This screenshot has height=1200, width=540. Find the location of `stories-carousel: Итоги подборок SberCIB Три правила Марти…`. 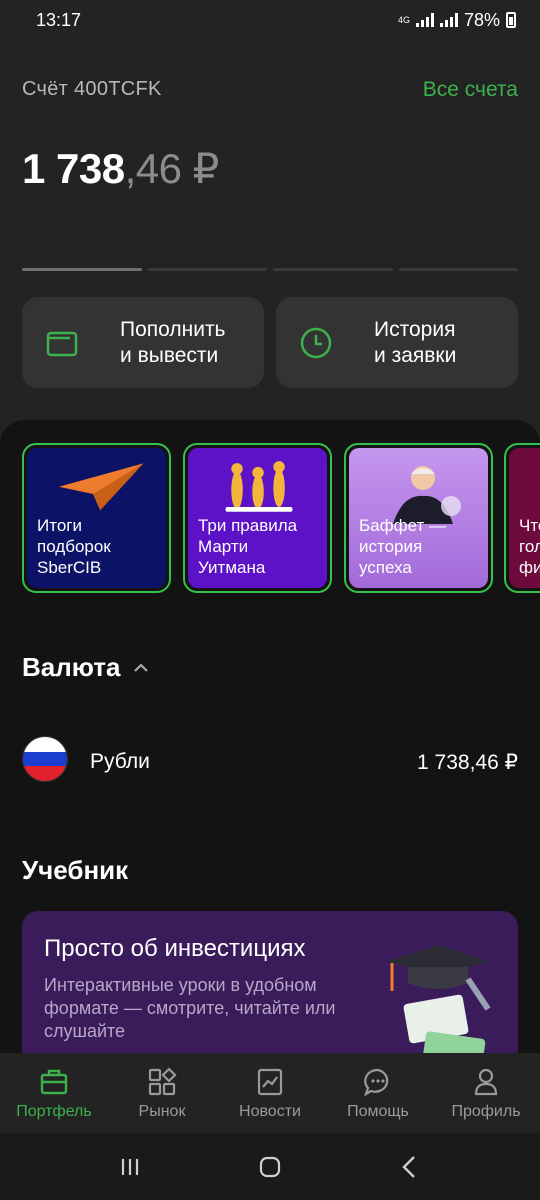

stories-carousel: Итоги подборок SberCIB Три правила Марти… is located at coordinates (281, 518).